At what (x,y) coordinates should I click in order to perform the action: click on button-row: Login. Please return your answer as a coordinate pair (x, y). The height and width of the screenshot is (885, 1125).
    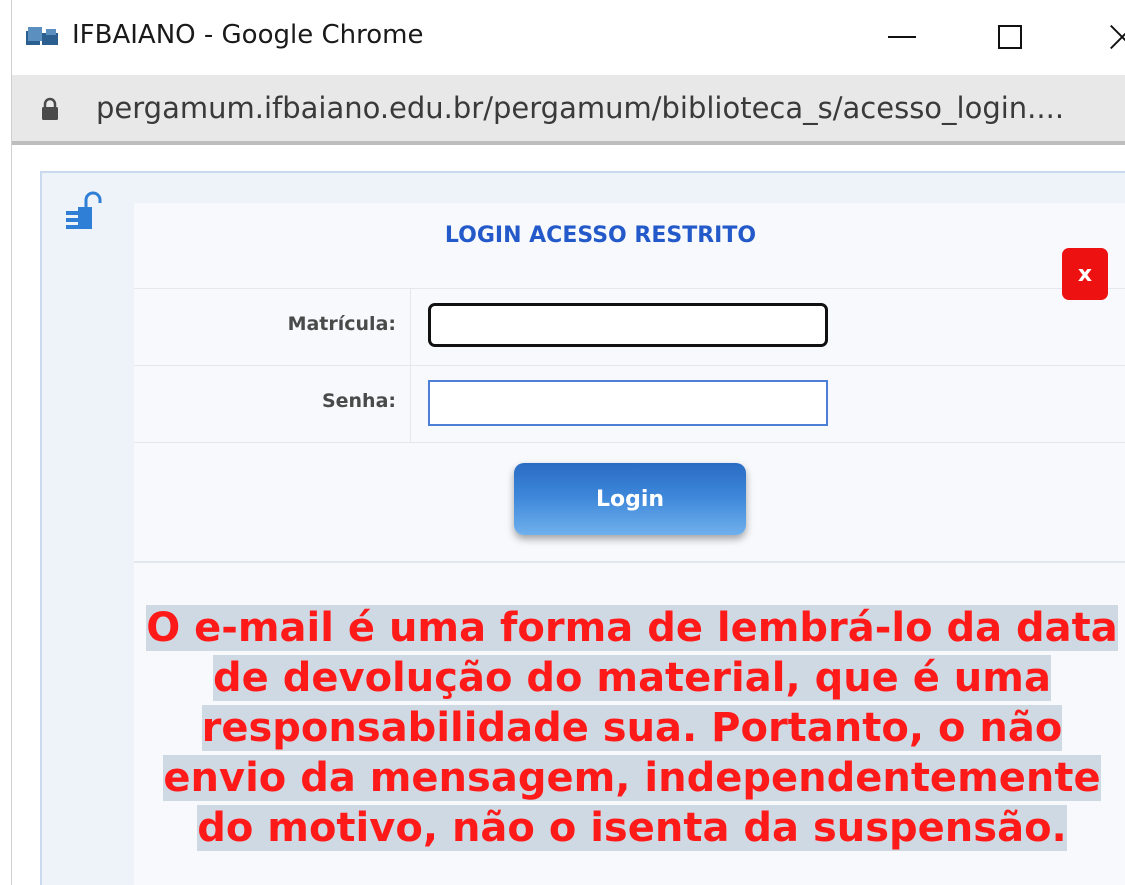
    Looking at the image, I should click on (629, 503).